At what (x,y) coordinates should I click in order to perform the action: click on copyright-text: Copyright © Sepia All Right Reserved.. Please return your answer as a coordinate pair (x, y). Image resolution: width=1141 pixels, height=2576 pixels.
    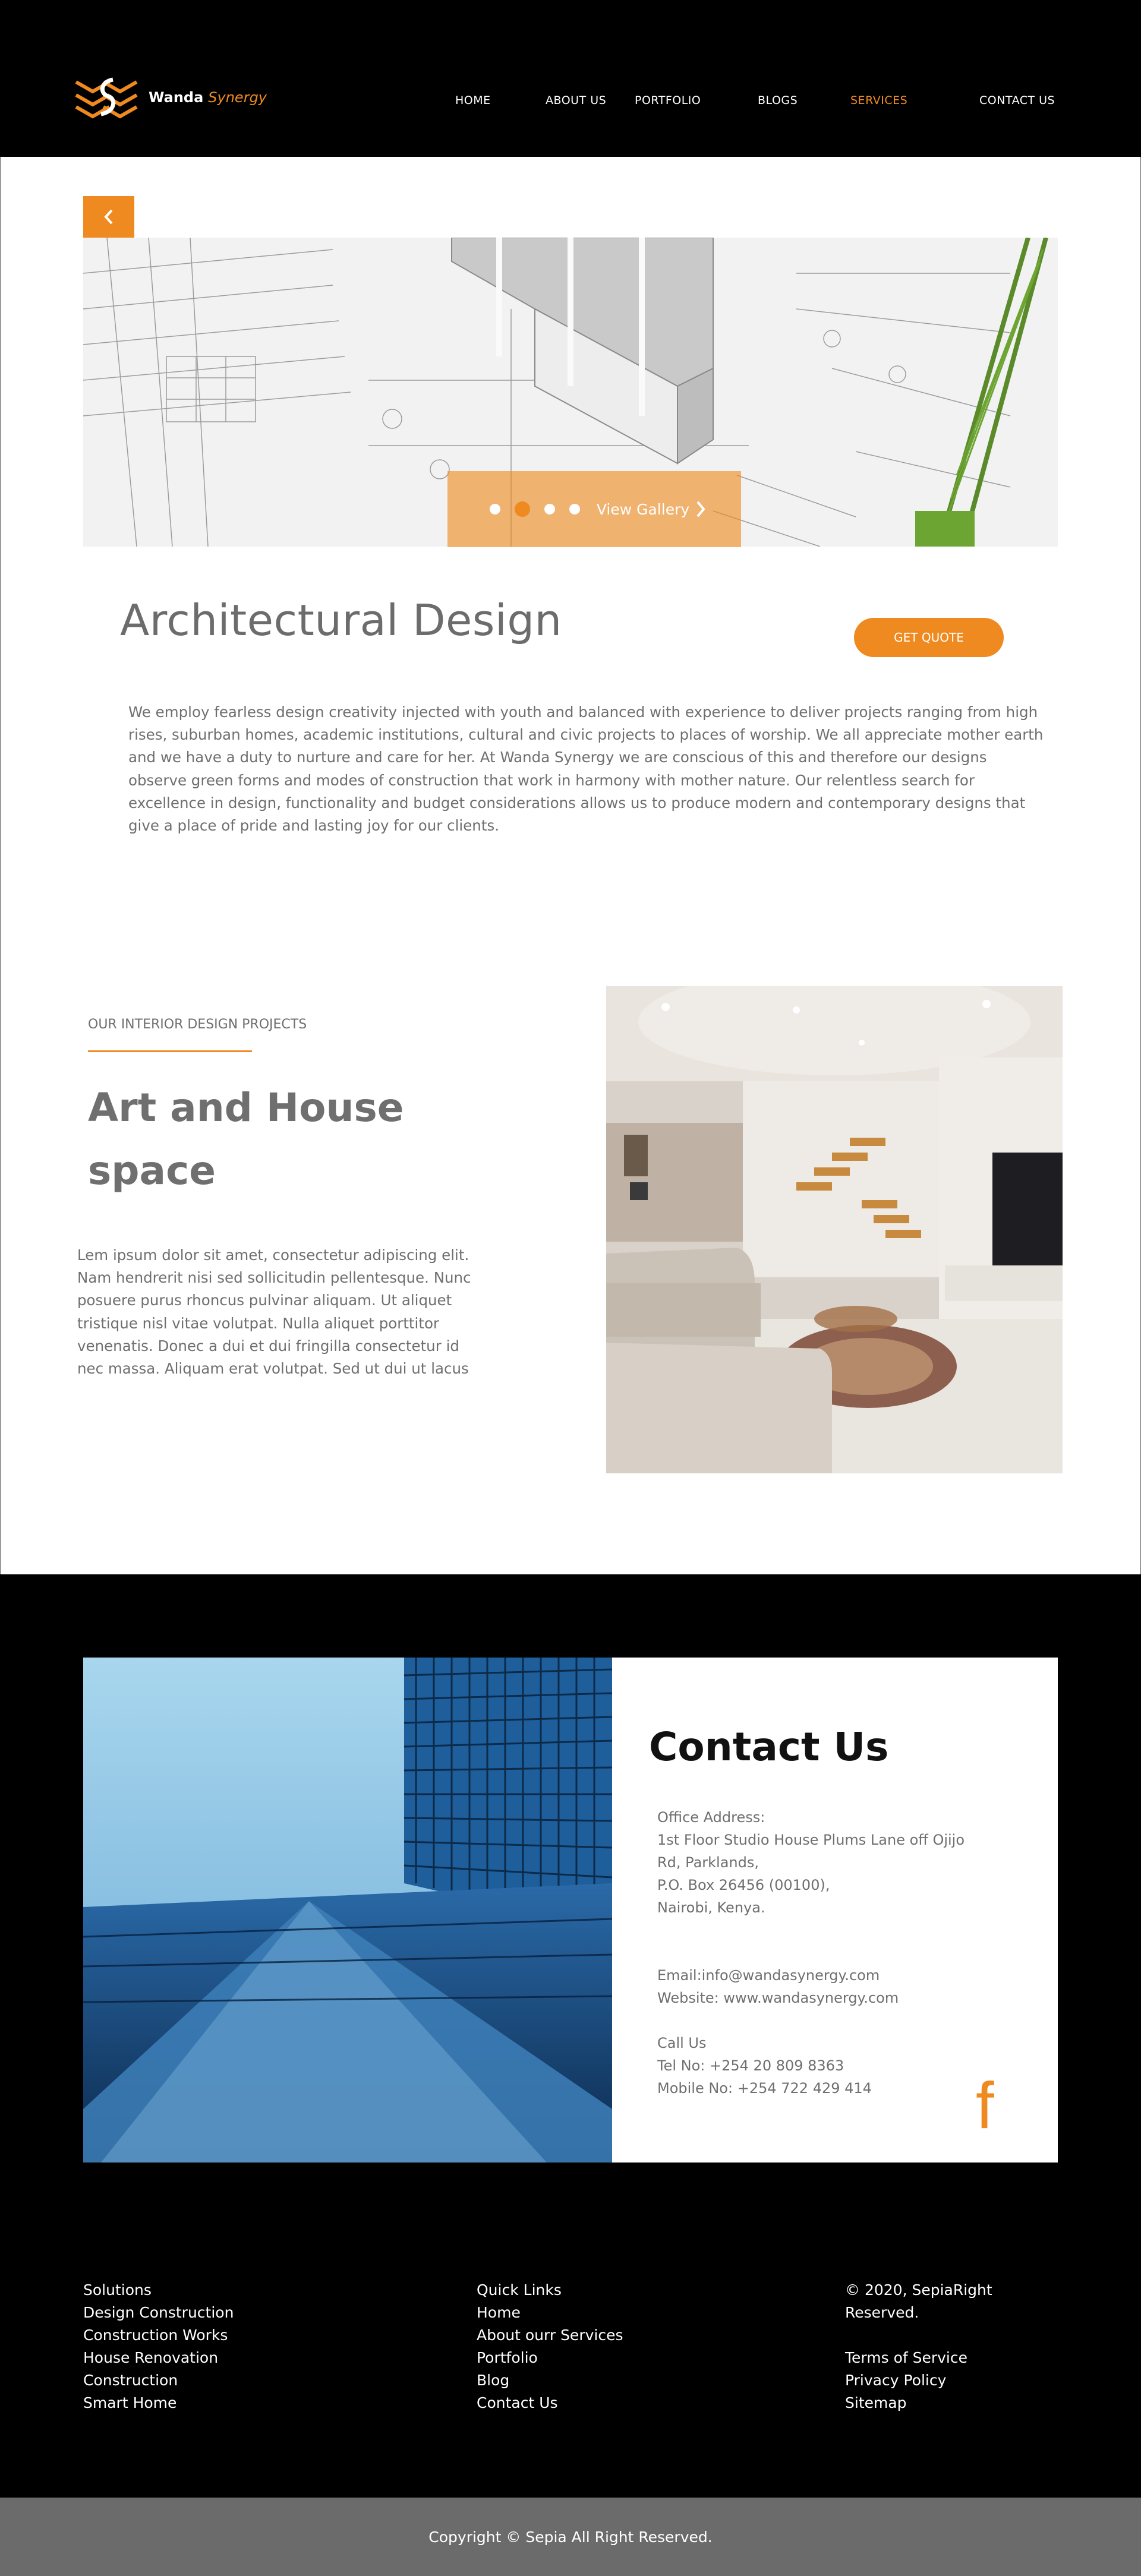
    Looking at the image, I should click on (570, 2537).